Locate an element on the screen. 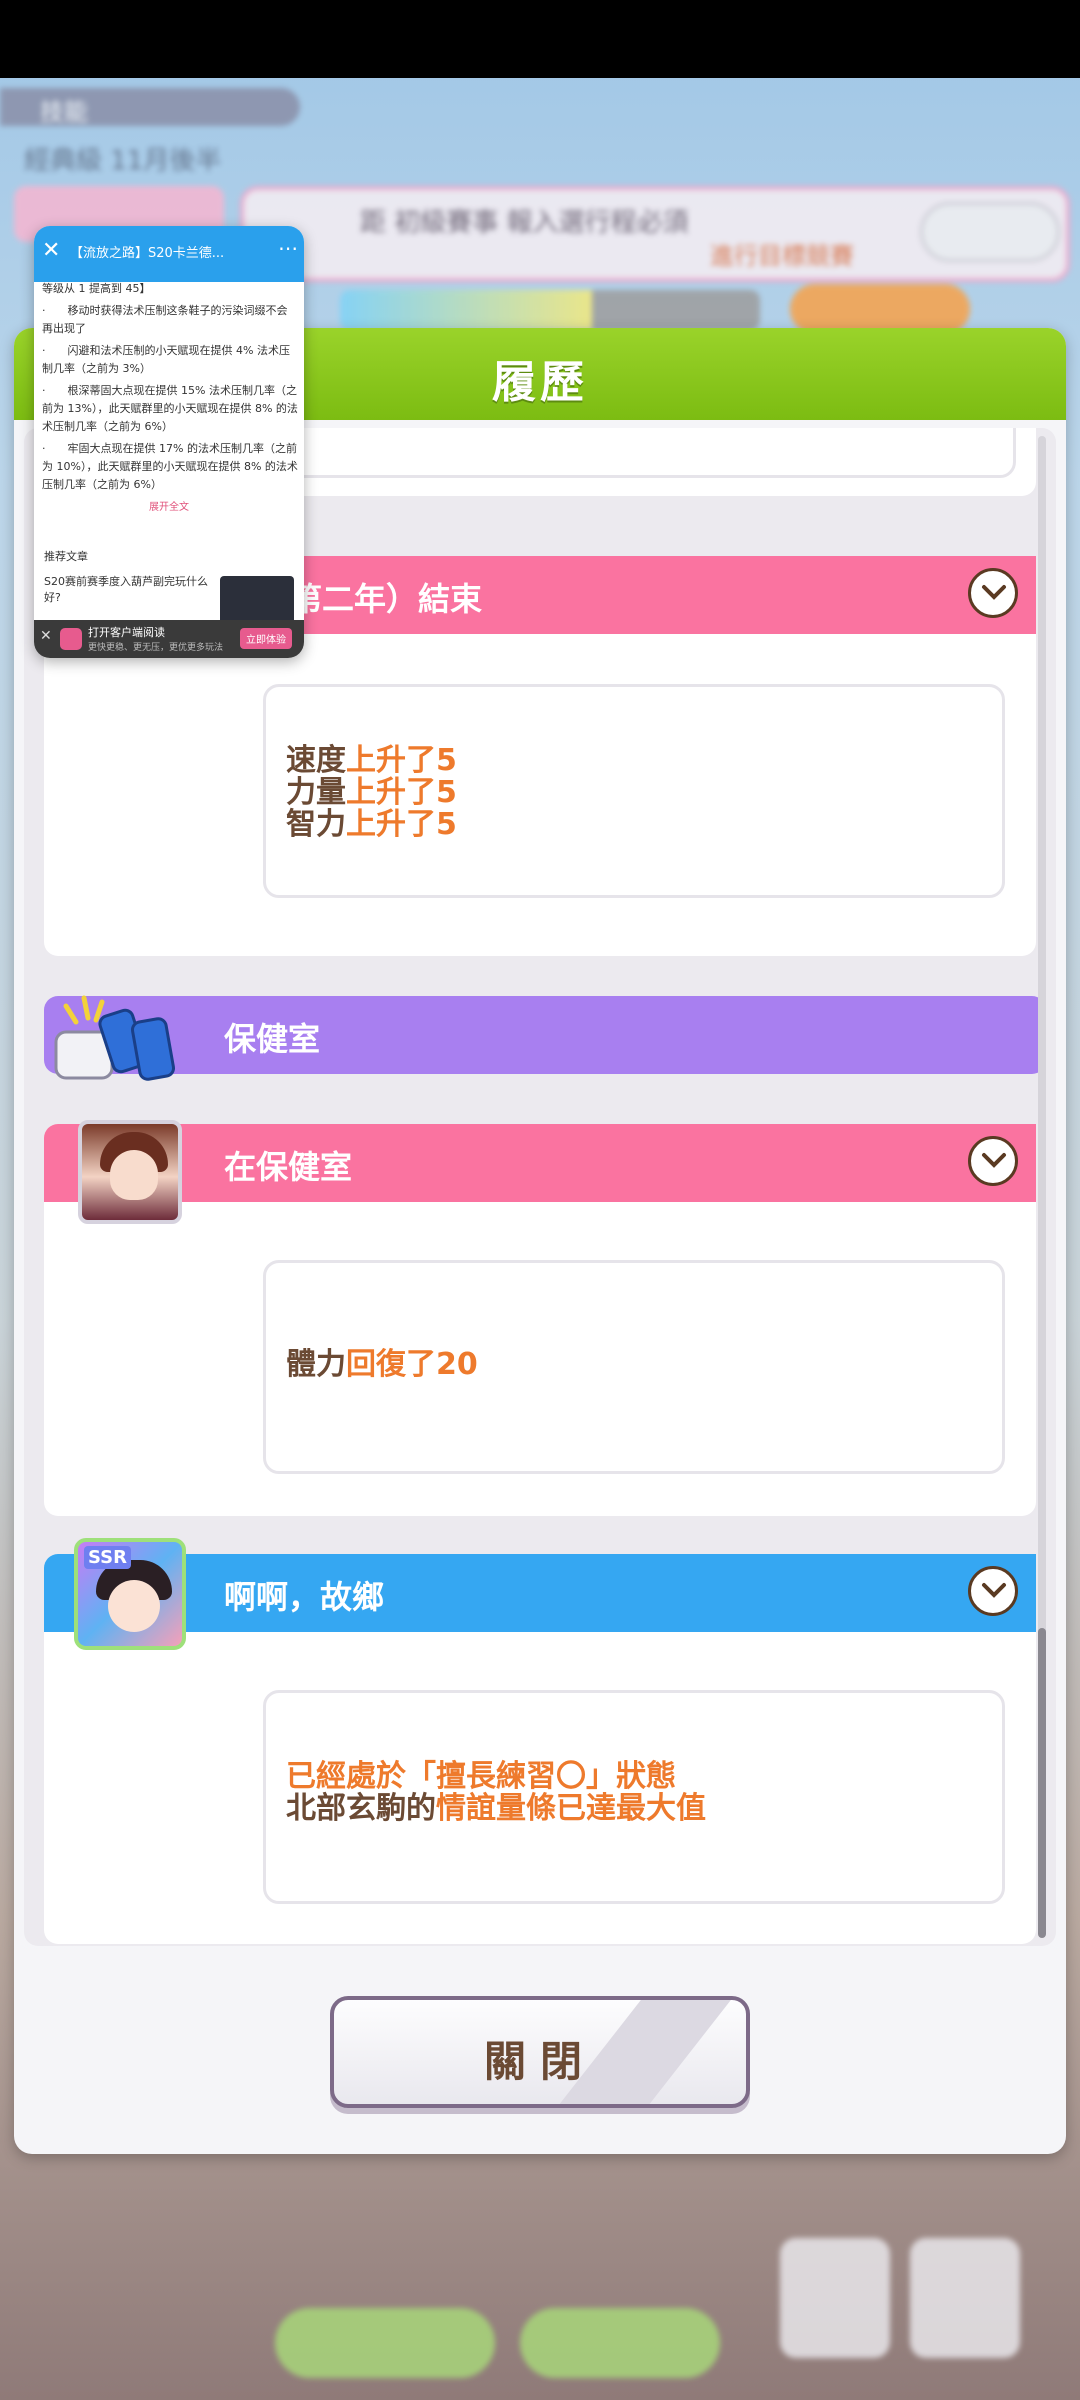 This screenshot has width=1080, height=2400. open-app-title: 打开客户端阅读 is located at coordinates (126, 632).